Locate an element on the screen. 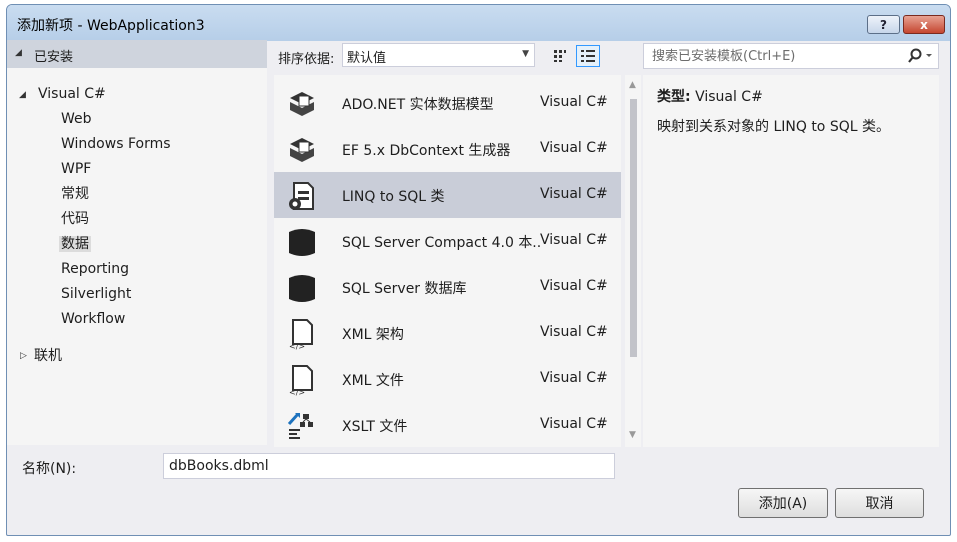 The image size is (957, 542). help-button: ? is located at coordinates (883, 24).